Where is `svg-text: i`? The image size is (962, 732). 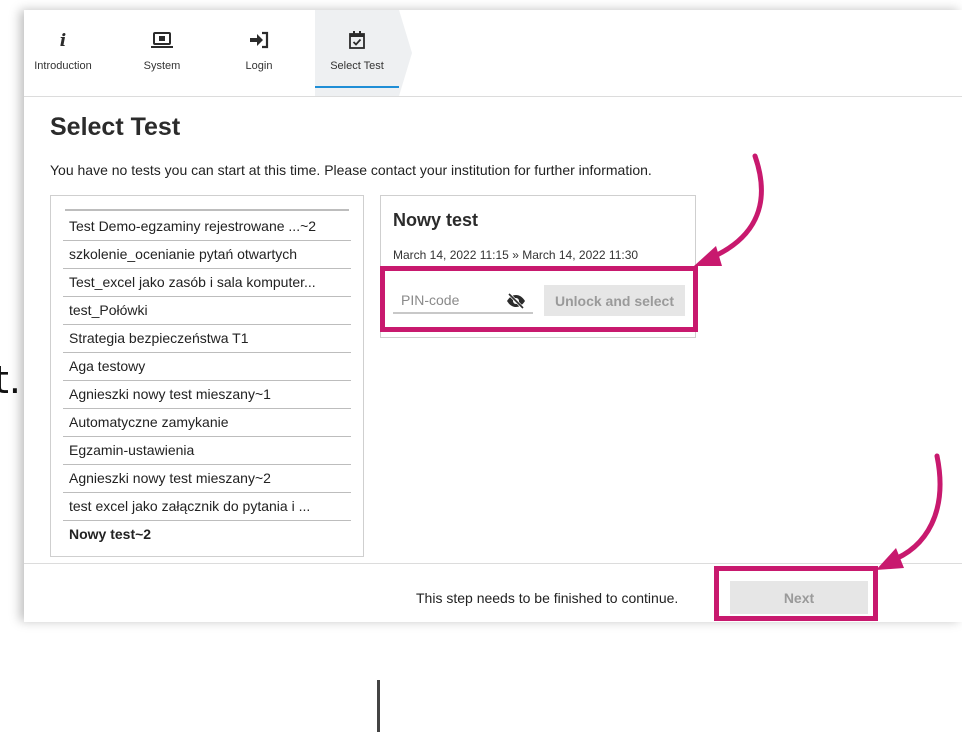
svg-text: i is located at coordinates (63, 40).